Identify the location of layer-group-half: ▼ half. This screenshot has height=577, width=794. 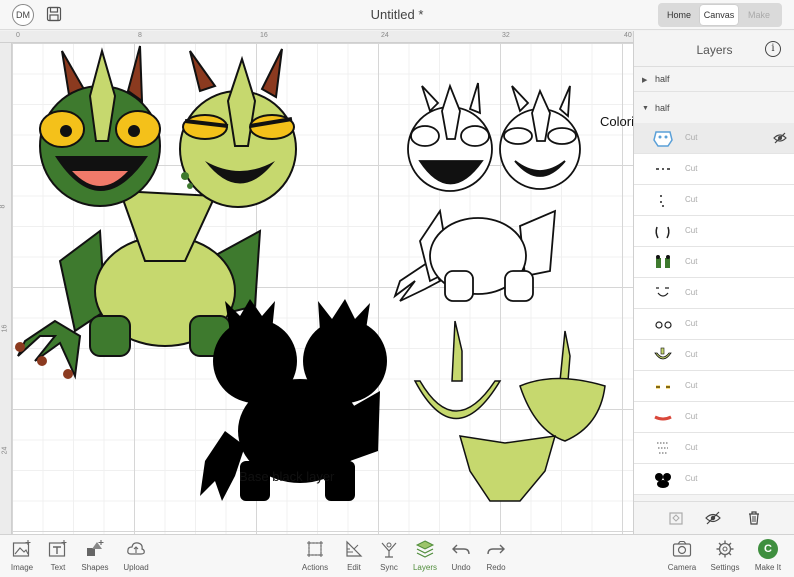
(714, 109).